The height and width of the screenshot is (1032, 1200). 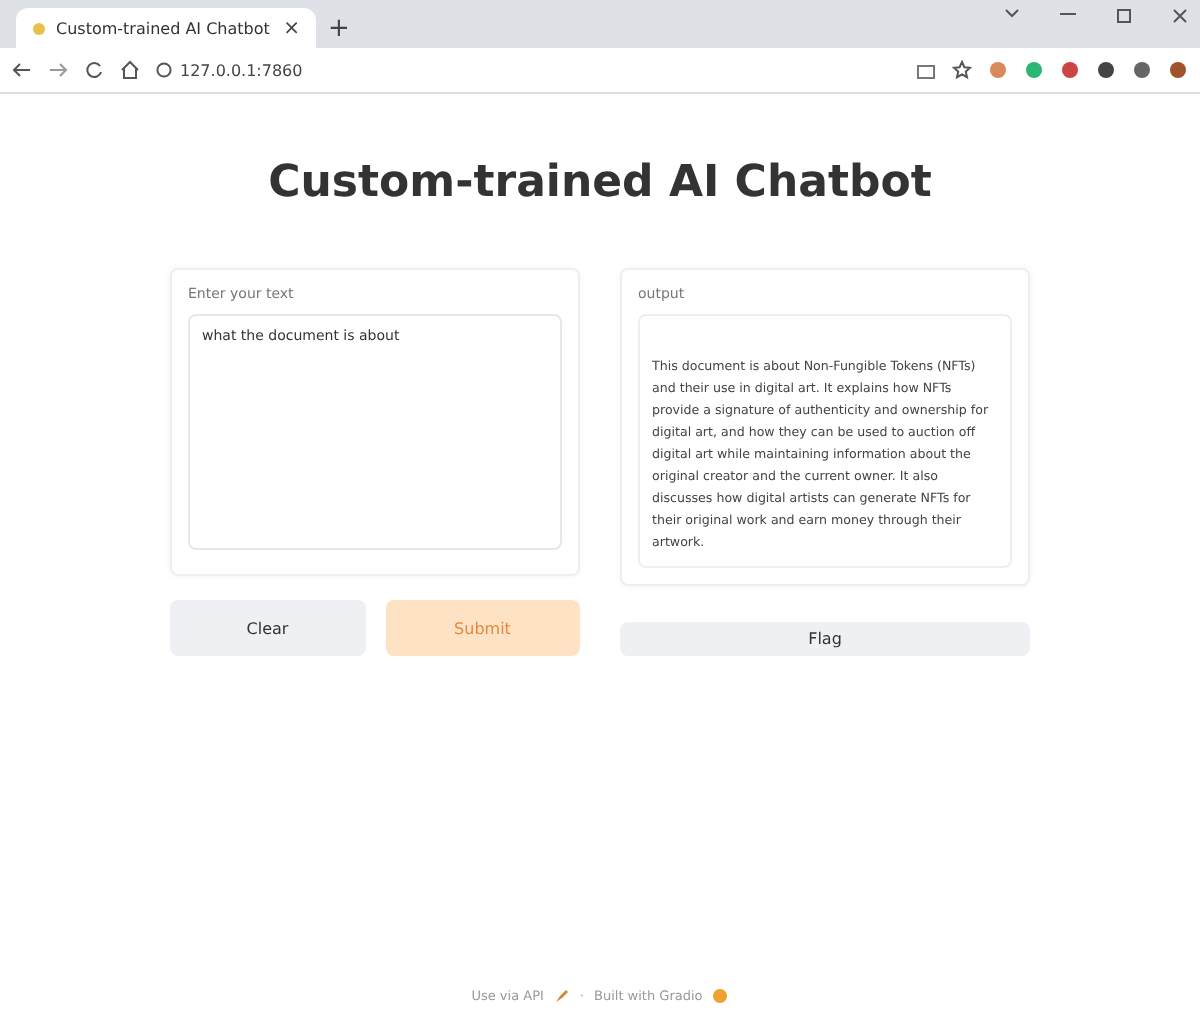 I want to click on page-title: Custom-trained AI Chatbot, so click(x=600, y=183).